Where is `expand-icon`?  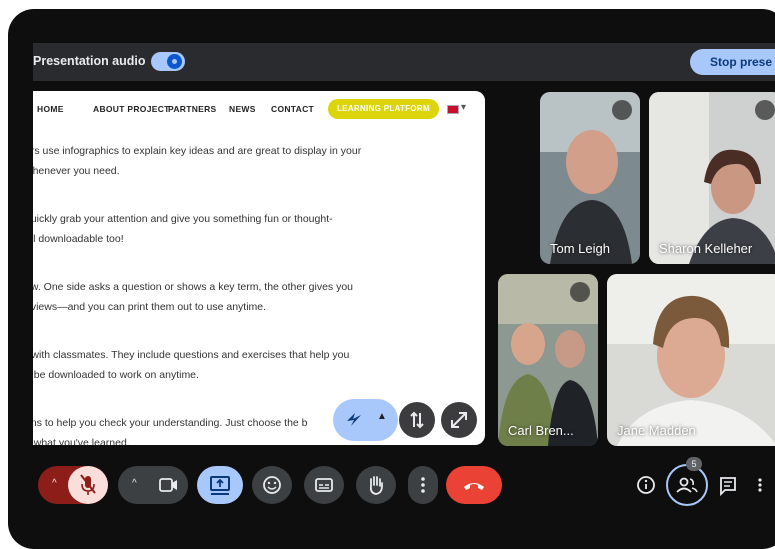 expand-icon is located at coordinates (459, 420).